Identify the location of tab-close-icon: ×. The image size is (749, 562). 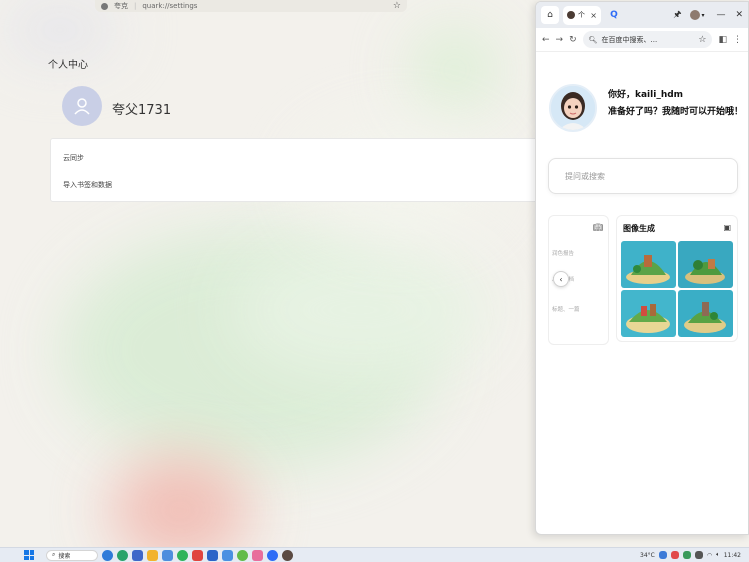
(593, 15).